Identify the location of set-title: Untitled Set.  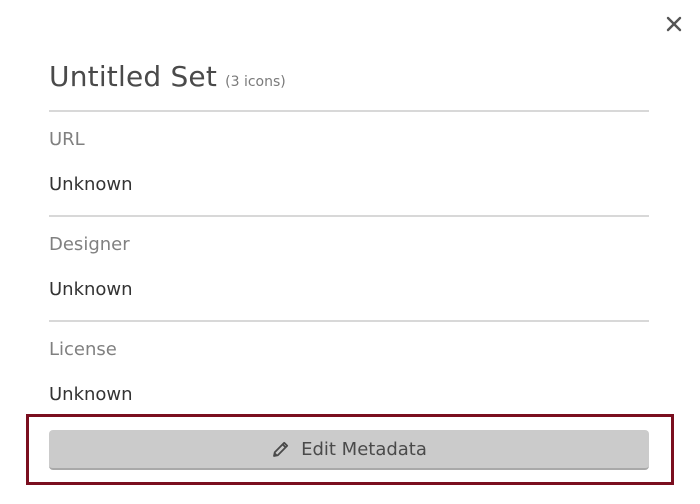
(133, 76).